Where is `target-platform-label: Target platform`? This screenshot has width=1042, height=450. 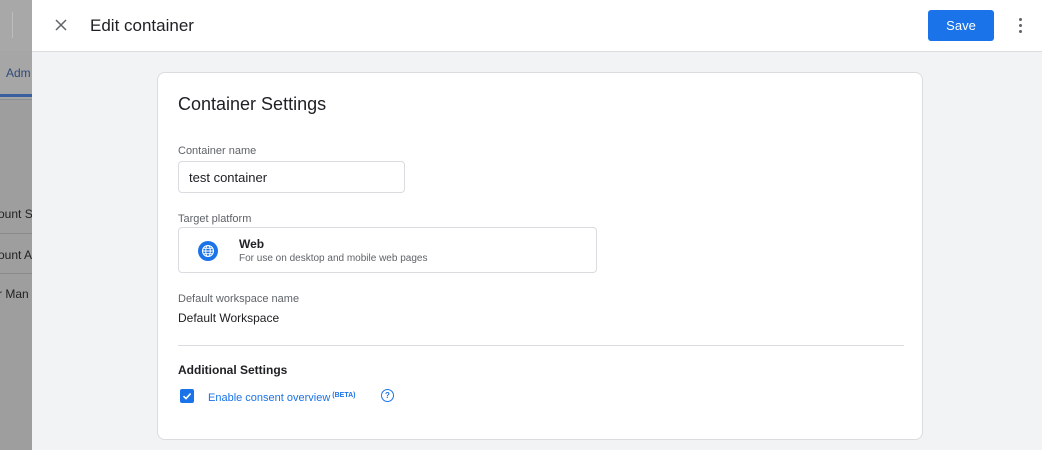 target-platform-label: Target platform is located at coordinates (215, 219).